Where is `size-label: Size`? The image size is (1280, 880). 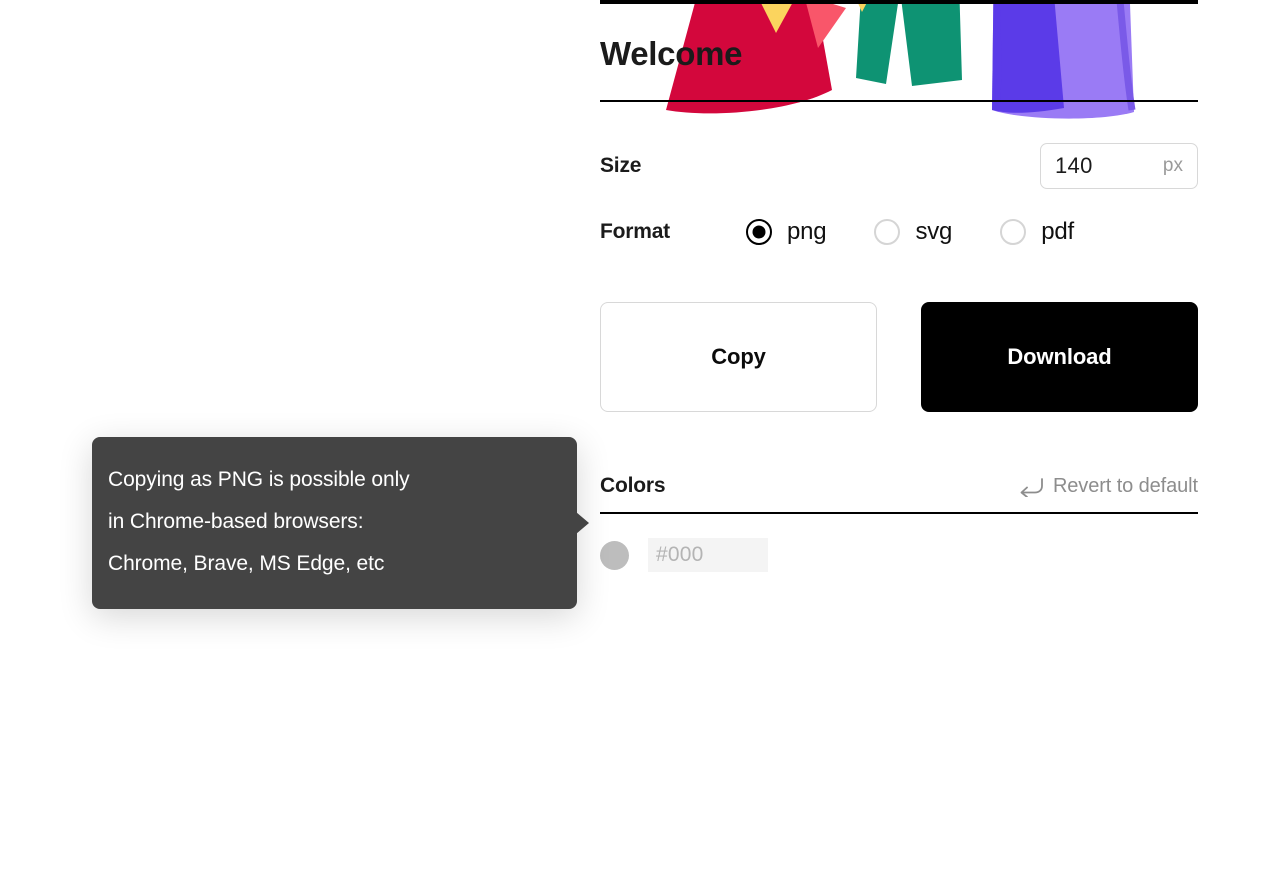
size-label: Size is located at coordinates (621, 165).